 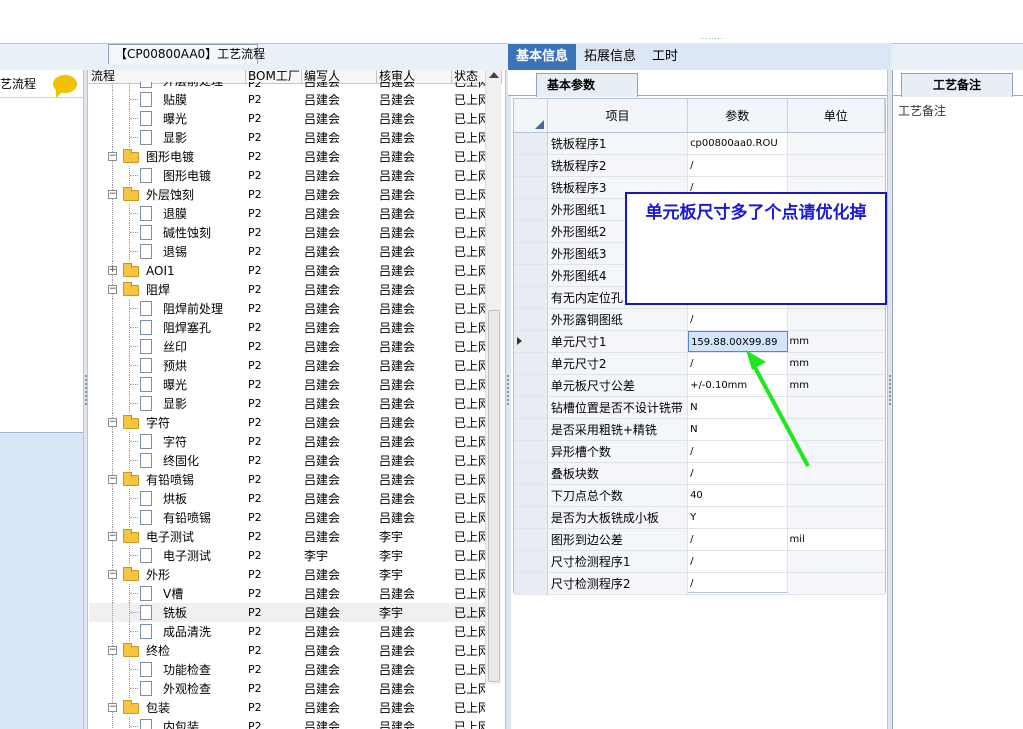 I want to click on tree-row: − 外层蚀刻 P2 吕建会 吕建会 已上网, so click(x=287, y=194).